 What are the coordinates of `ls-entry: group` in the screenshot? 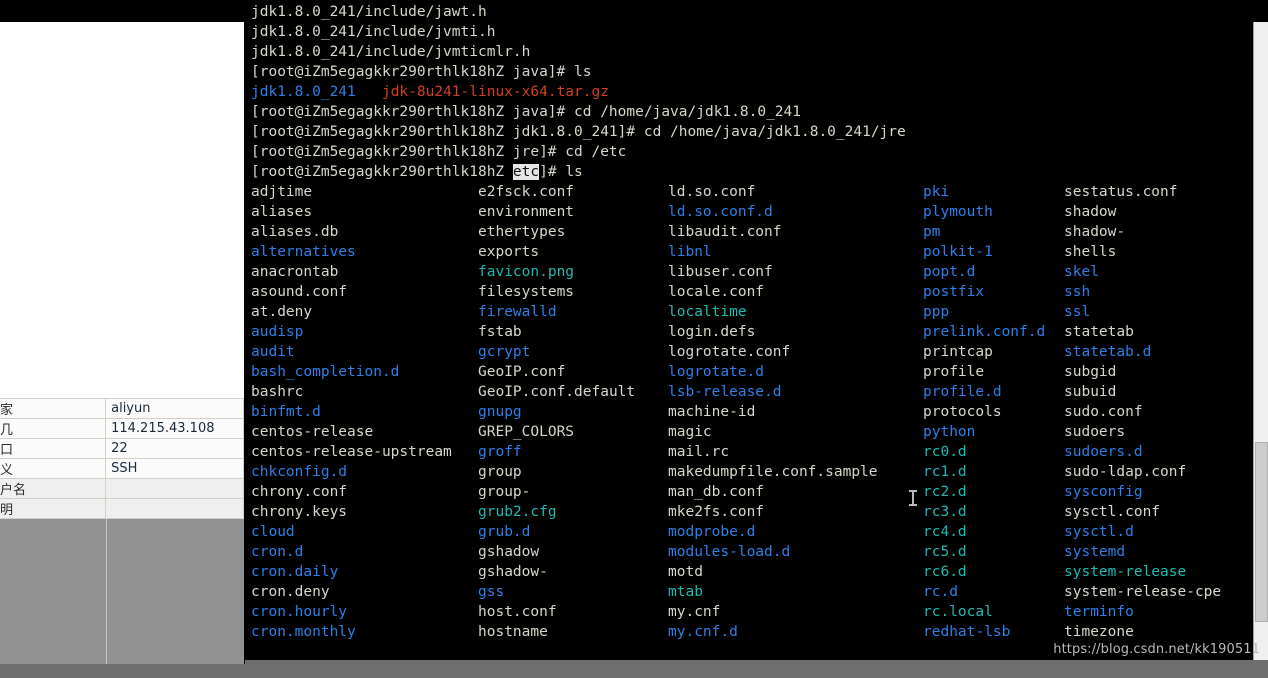 It's located at (500, 472).